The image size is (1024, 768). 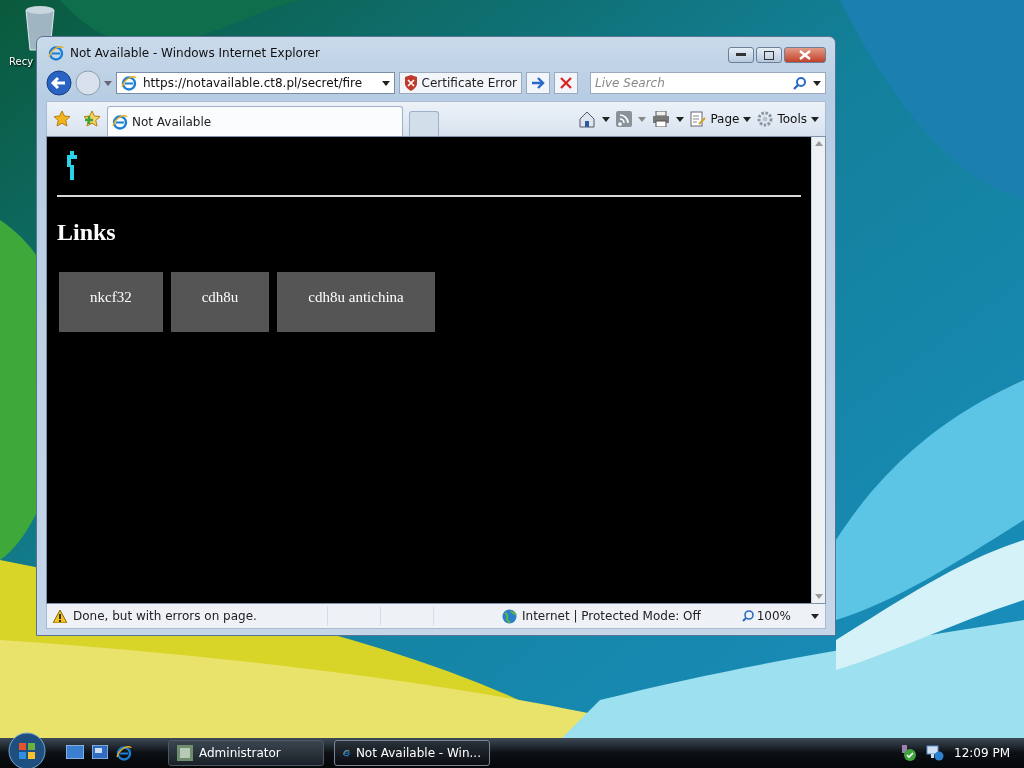 I want to click on stop-button, so click(x=566, y=83).